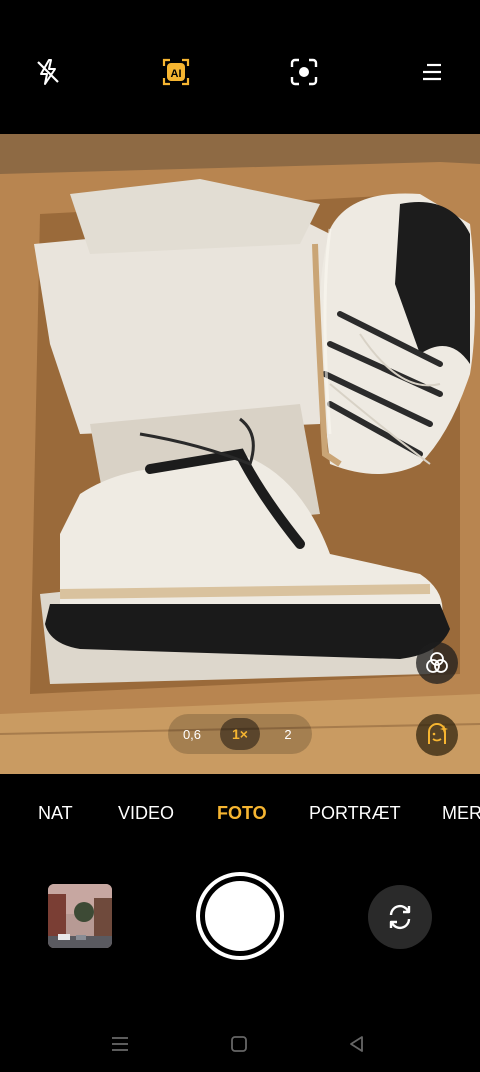  I want to click on system-navigation-bar, so click(240, 1043).